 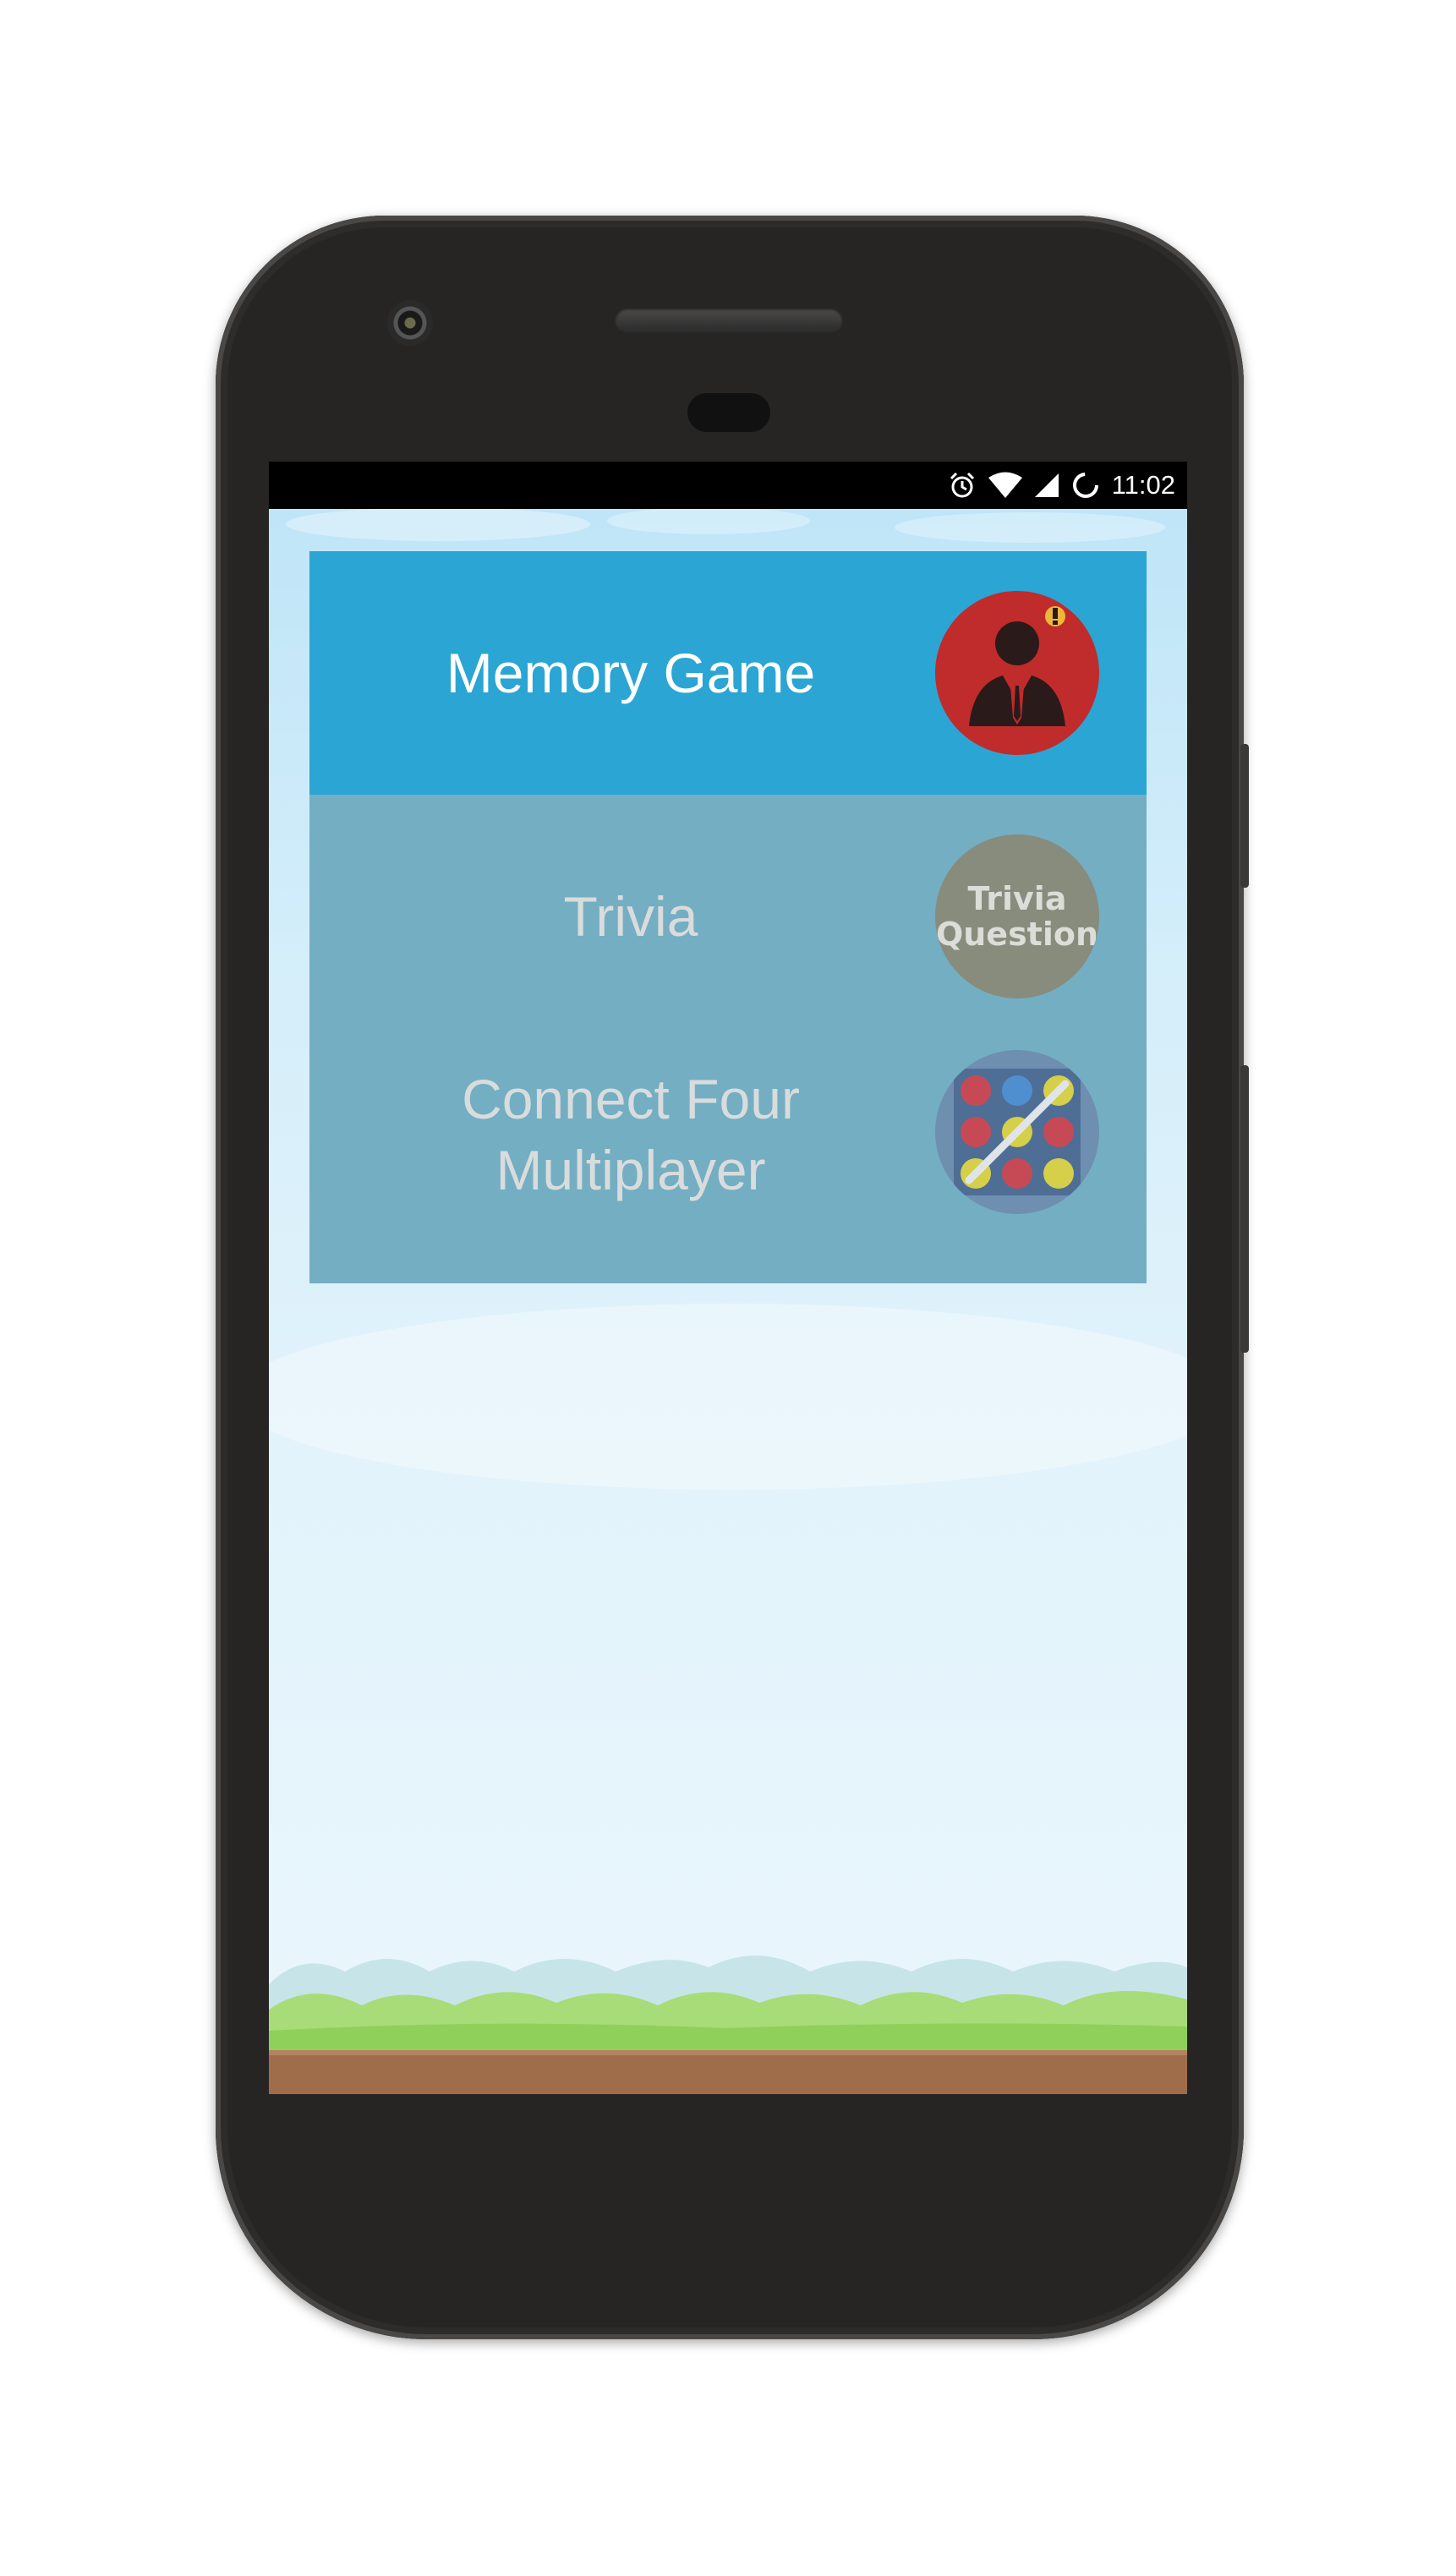 What do you see at coordinates (630, 916) in the screenshot?
I see `menu-item-label: Trivia` at bounding box center [630, 916].